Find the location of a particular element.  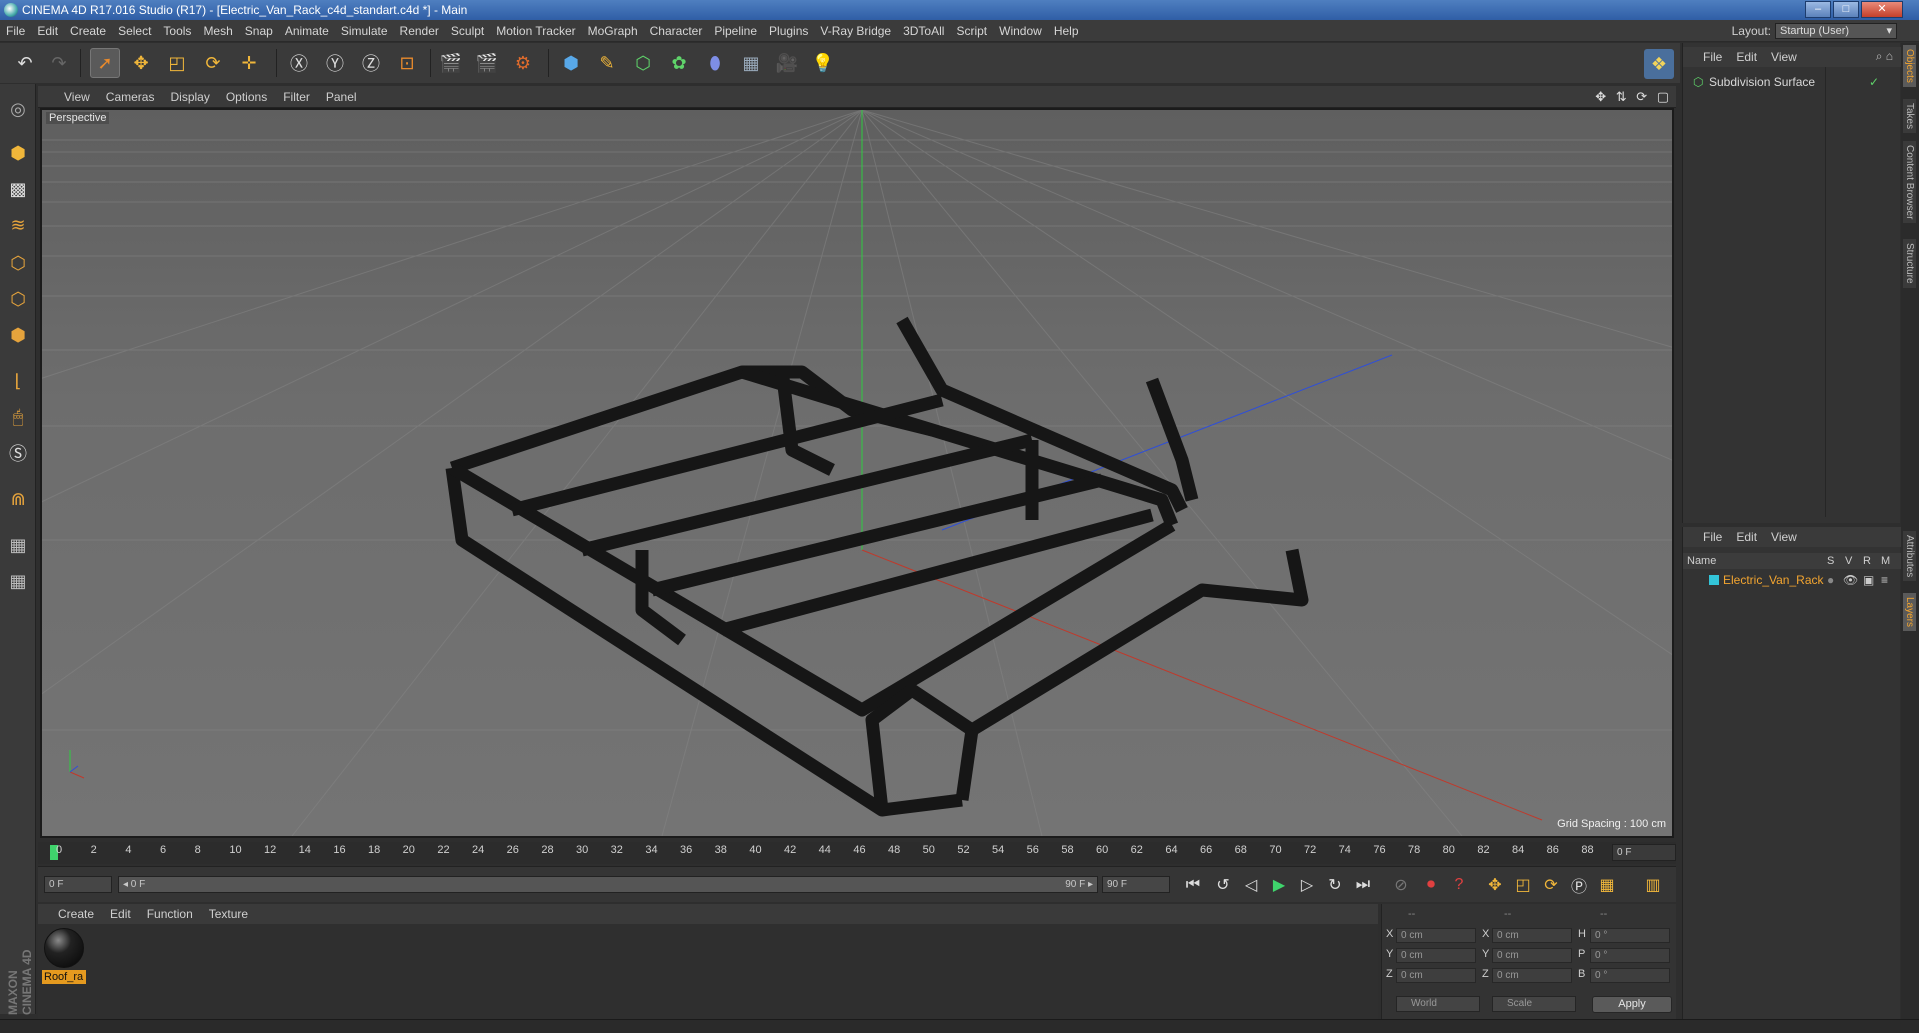

go-to-end-icon: ⏭ is located at coordinates (1363, 885).